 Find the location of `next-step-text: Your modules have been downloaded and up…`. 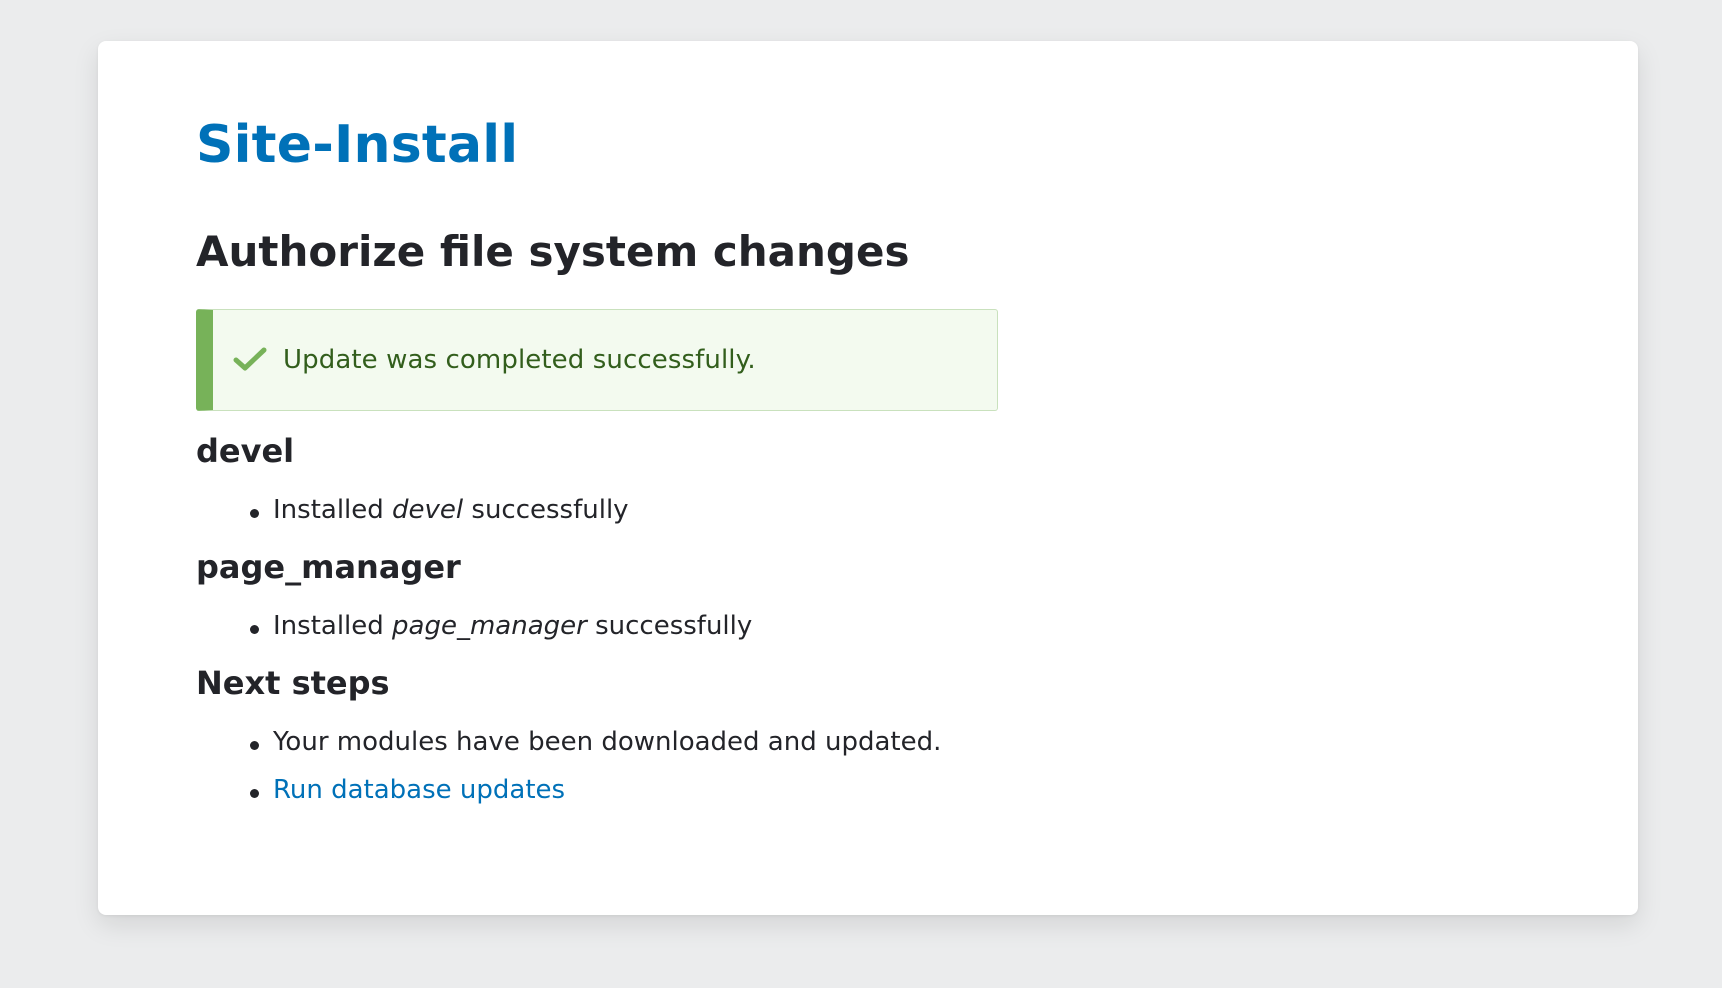

next-step-text: Your modules have been downloaded and up… is located at coordinates (607, 742).